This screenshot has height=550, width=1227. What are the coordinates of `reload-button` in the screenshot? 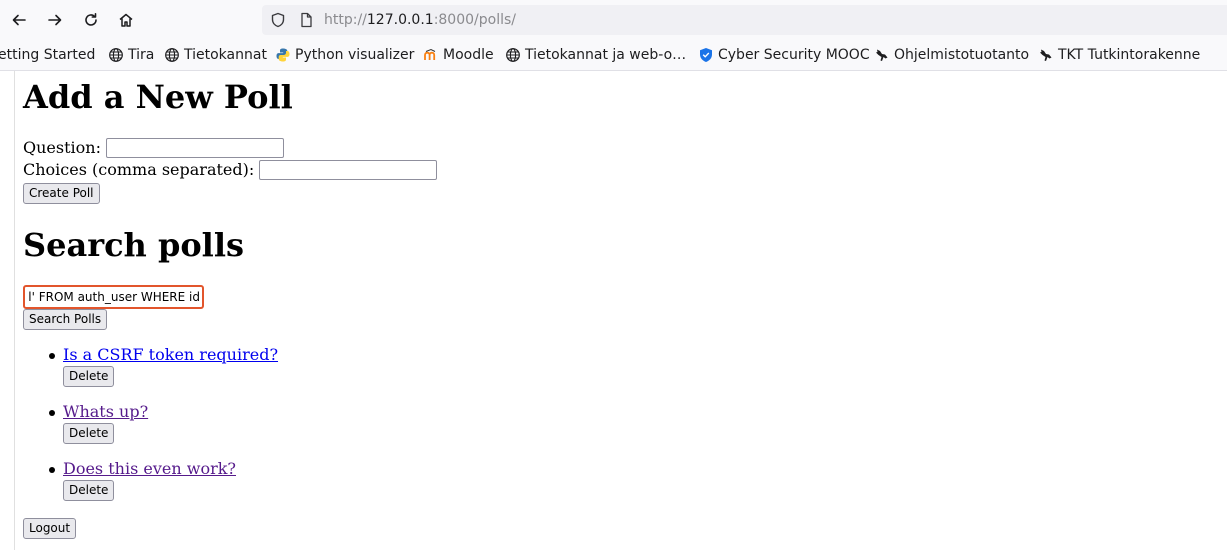 It's located at (91, 20).